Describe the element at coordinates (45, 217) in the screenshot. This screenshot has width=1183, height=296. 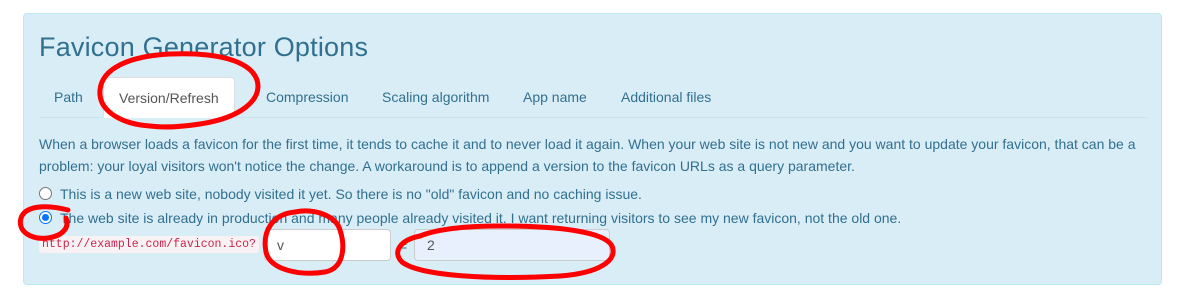
I see `radio-production-site` at that location.